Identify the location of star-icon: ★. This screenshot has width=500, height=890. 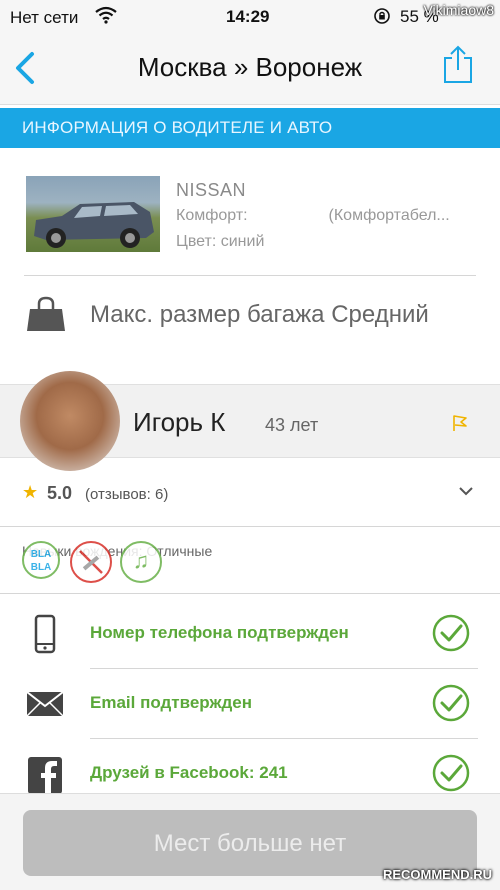
(30, 492).